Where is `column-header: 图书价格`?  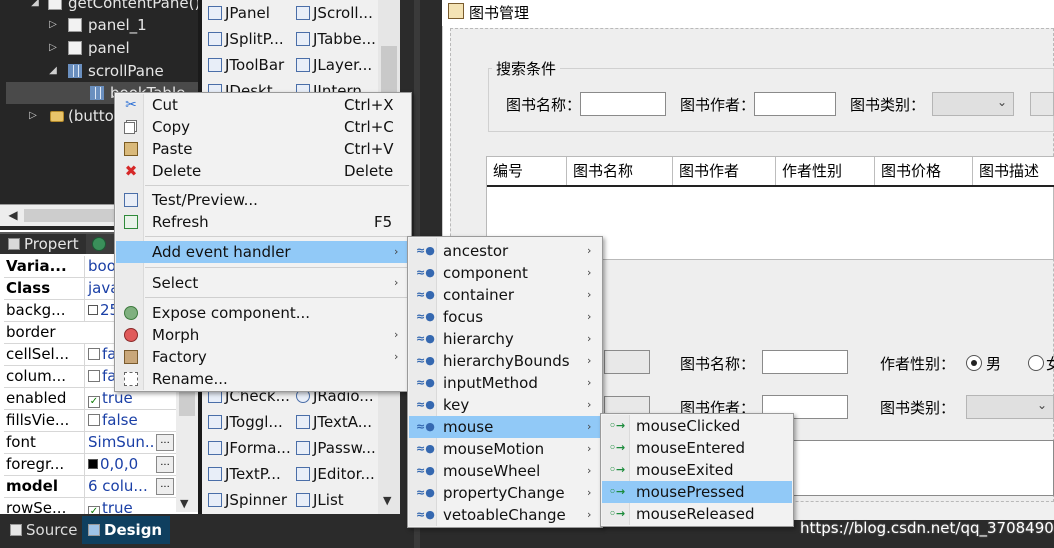
column-header: 图书价格 is located at coordinates (924, 171).